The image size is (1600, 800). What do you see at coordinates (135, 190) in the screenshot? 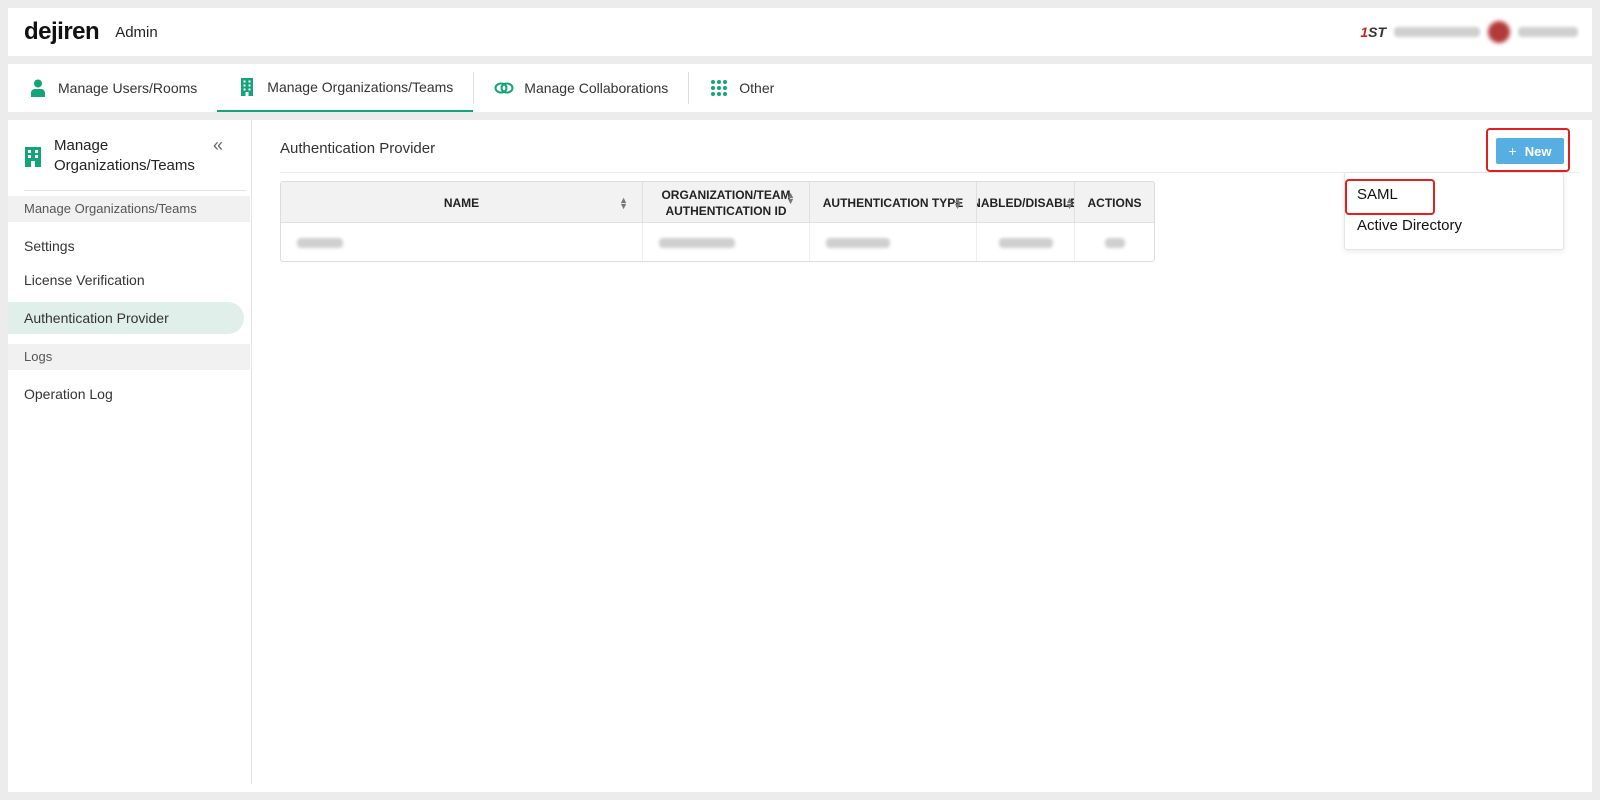
I see `sidebar-divider` at bounding box center [135, 190].